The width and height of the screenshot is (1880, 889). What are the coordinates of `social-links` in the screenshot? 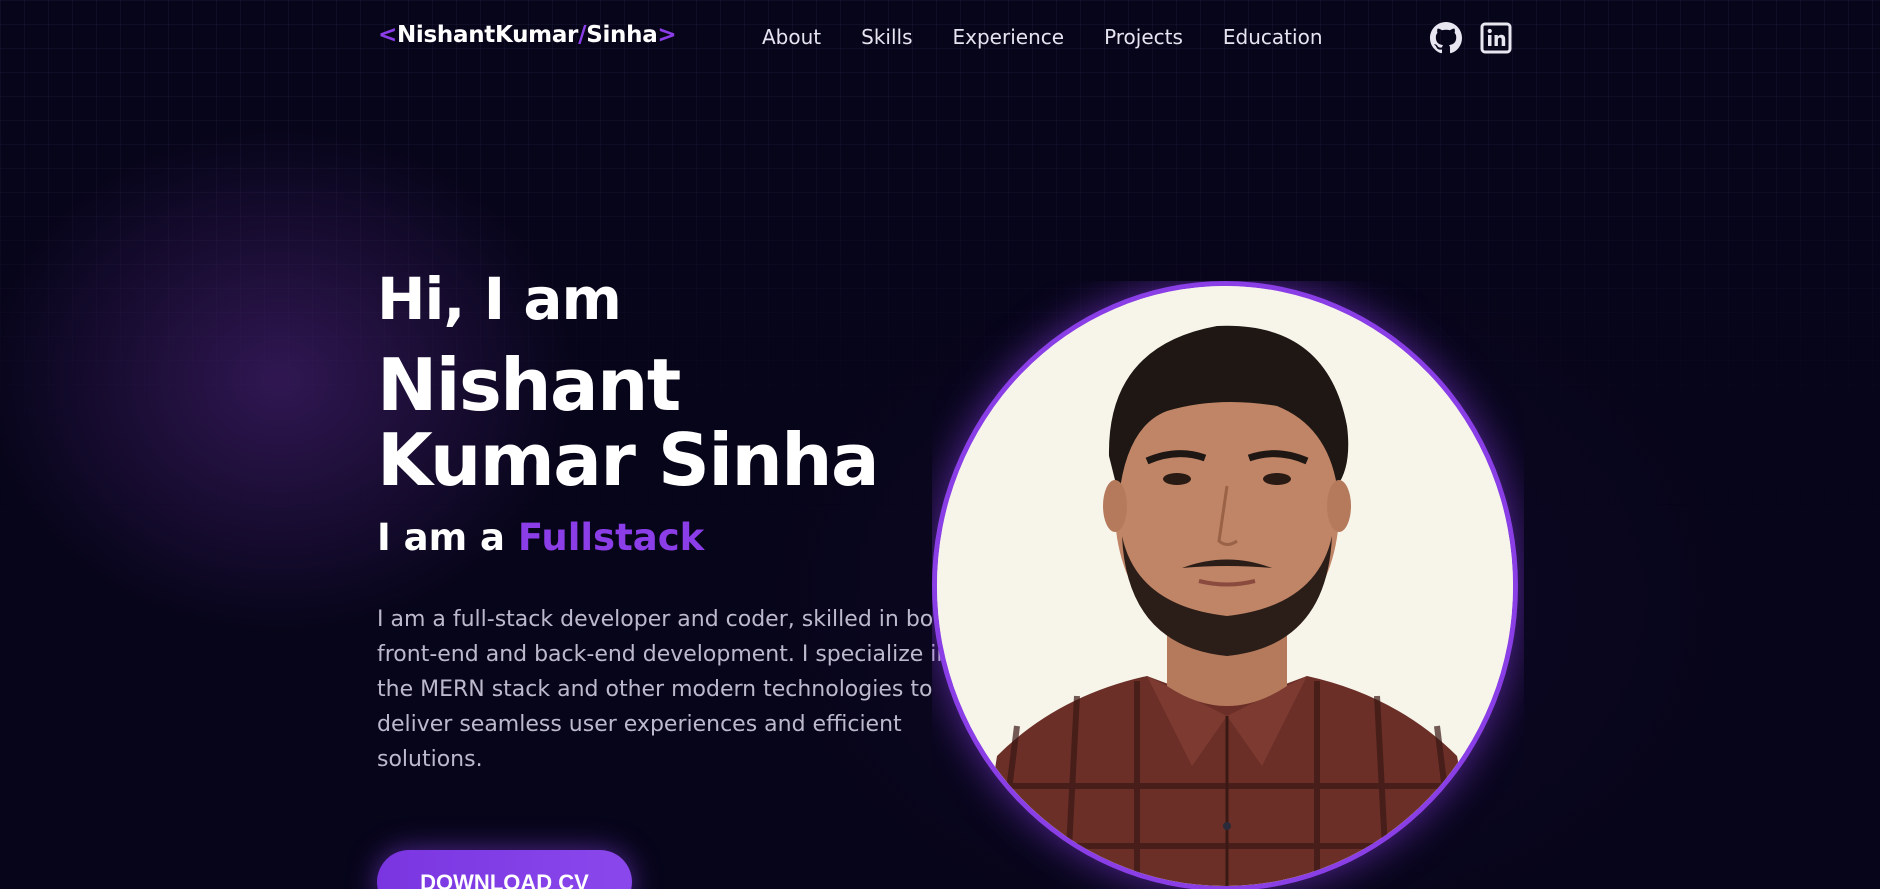 It's located at (1471, 38).